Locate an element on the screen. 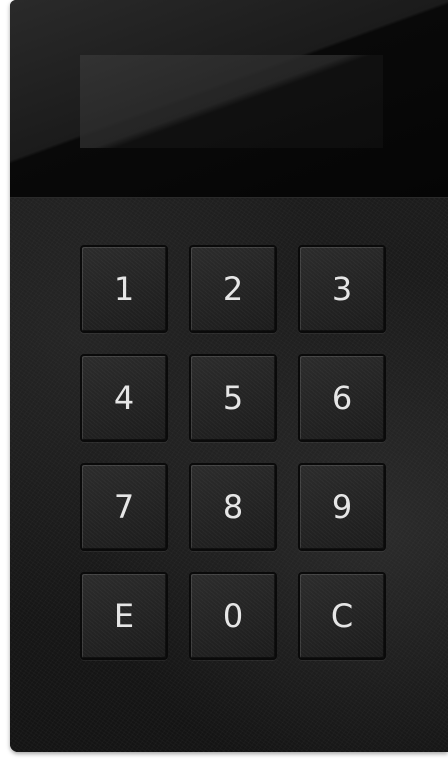  key-0: 0 is located at coordinates (233, 616).